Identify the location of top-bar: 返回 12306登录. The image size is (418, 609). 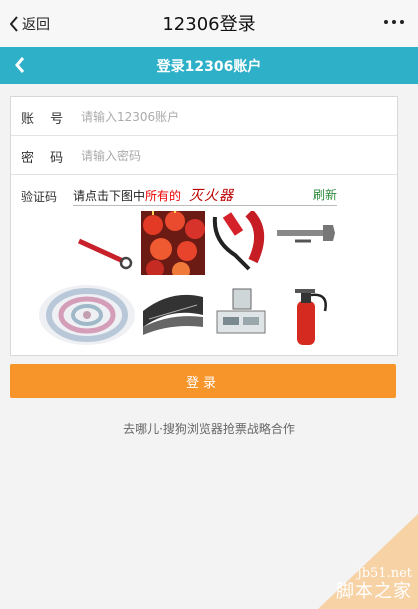
(209, 24).